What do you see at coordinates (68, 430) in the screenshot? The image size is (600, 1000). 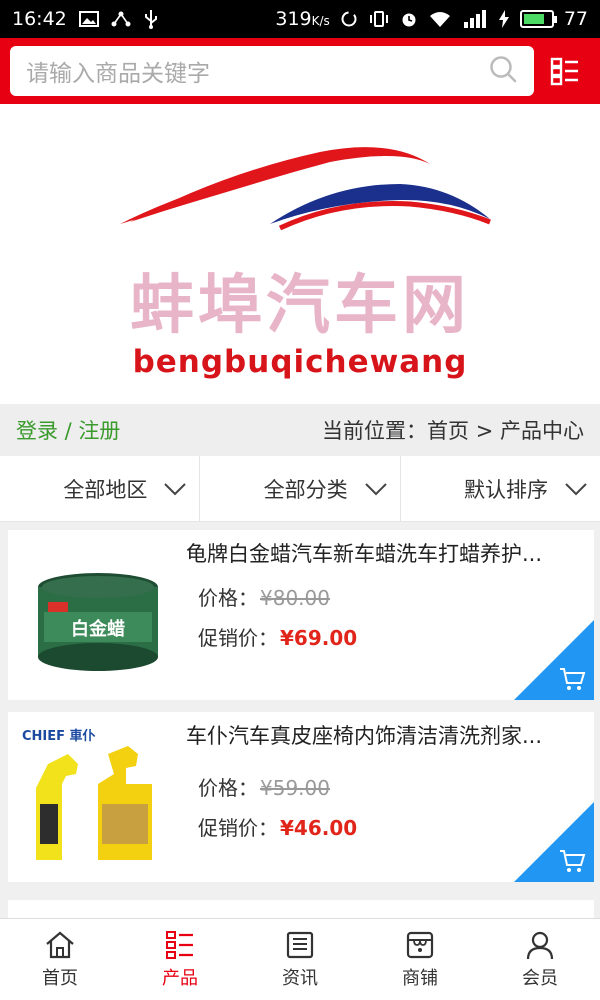 I see `login-register-link: 登录 / 注册` at bounding box center [68, 430].